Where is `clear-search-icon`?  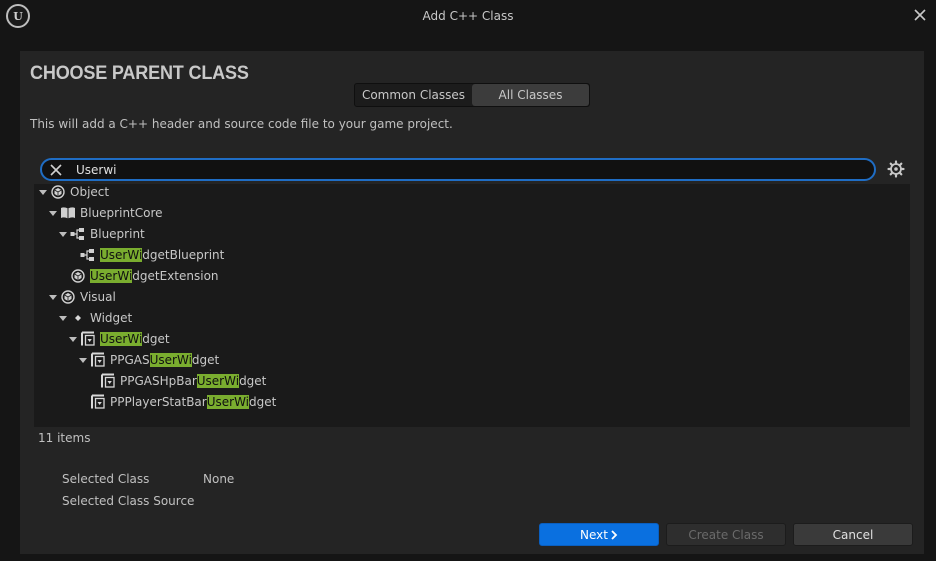
clear-search-icon is located at coordinates (56, 170).